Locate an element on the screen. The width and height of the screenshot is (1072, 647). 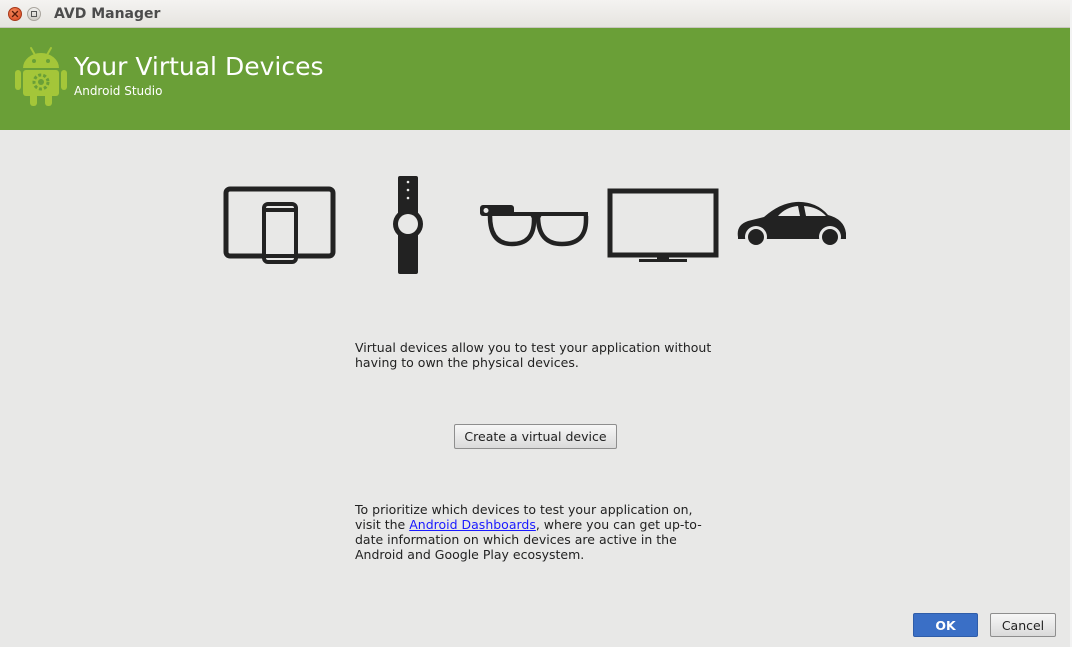
car-icon is located at coordinates (791, 224).